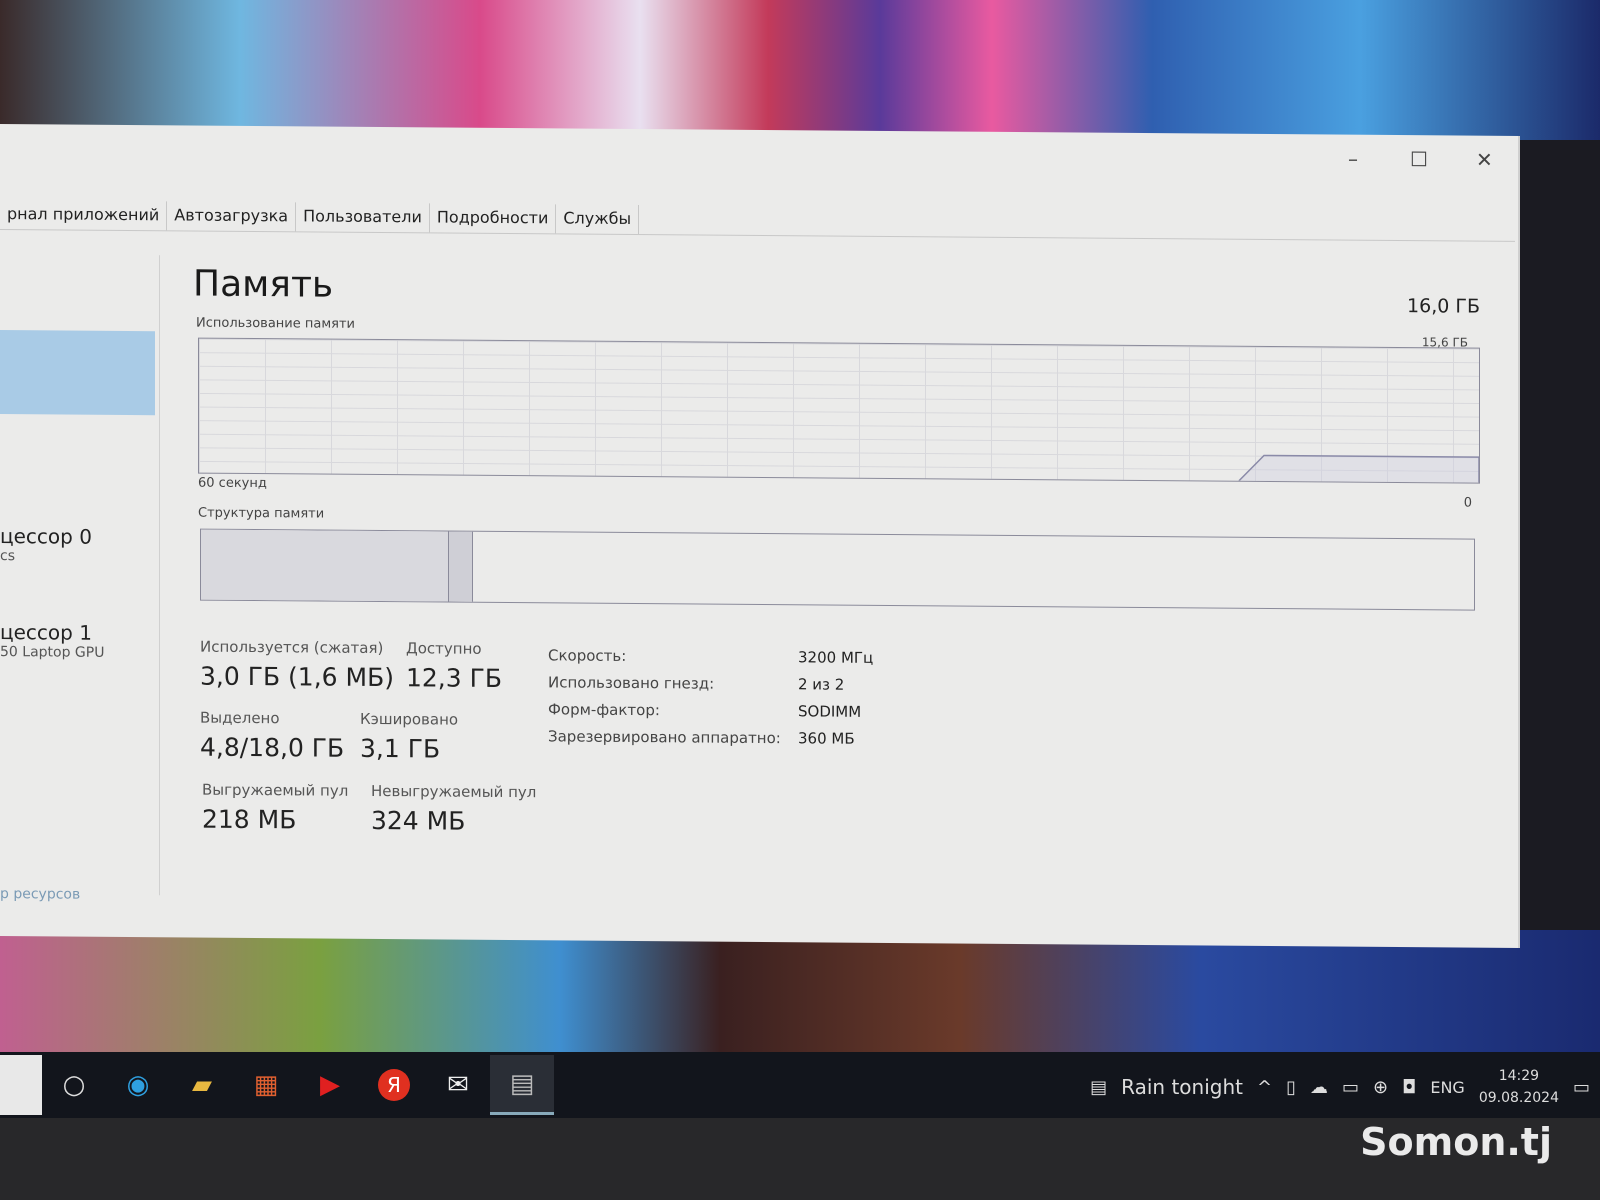  I want to click on resource-monitor-link: р ресурсов, so click(40, 894).